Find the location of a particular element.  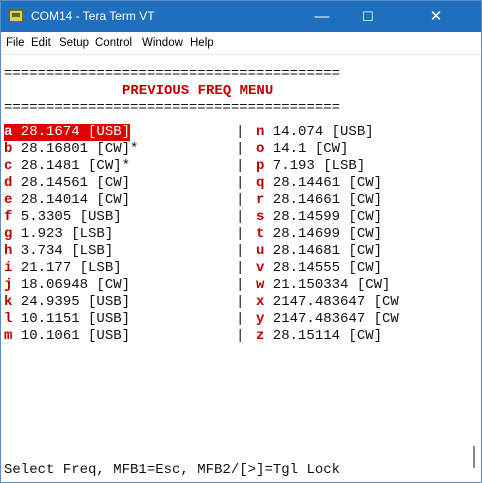

freq-item-z: z 28.15114 [CW] is located at coordinates (319, 336).